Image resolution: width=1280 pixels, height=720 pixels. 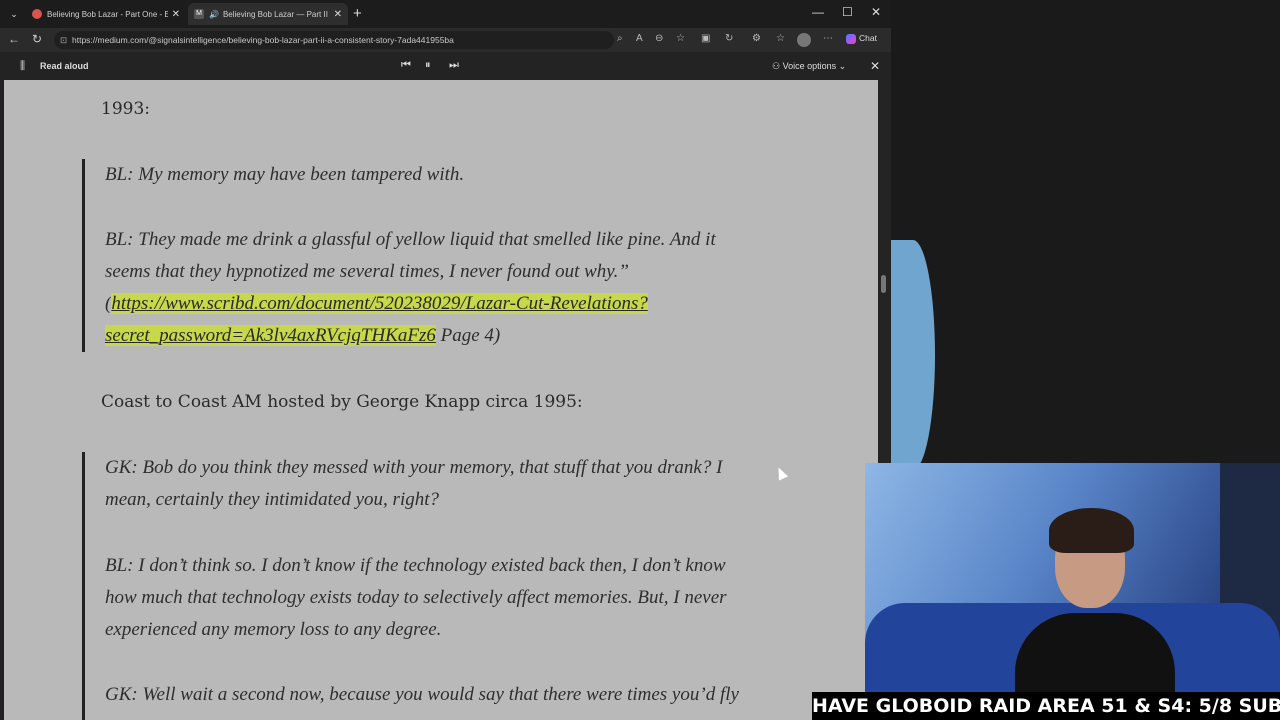 I want to click on year-heading: 1993:, so click(x=125, y=109).